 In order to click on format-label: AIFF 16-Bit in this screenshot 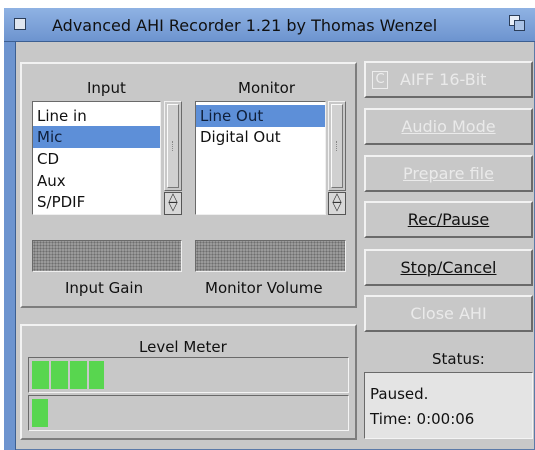, I will do `click(443, 79)`.